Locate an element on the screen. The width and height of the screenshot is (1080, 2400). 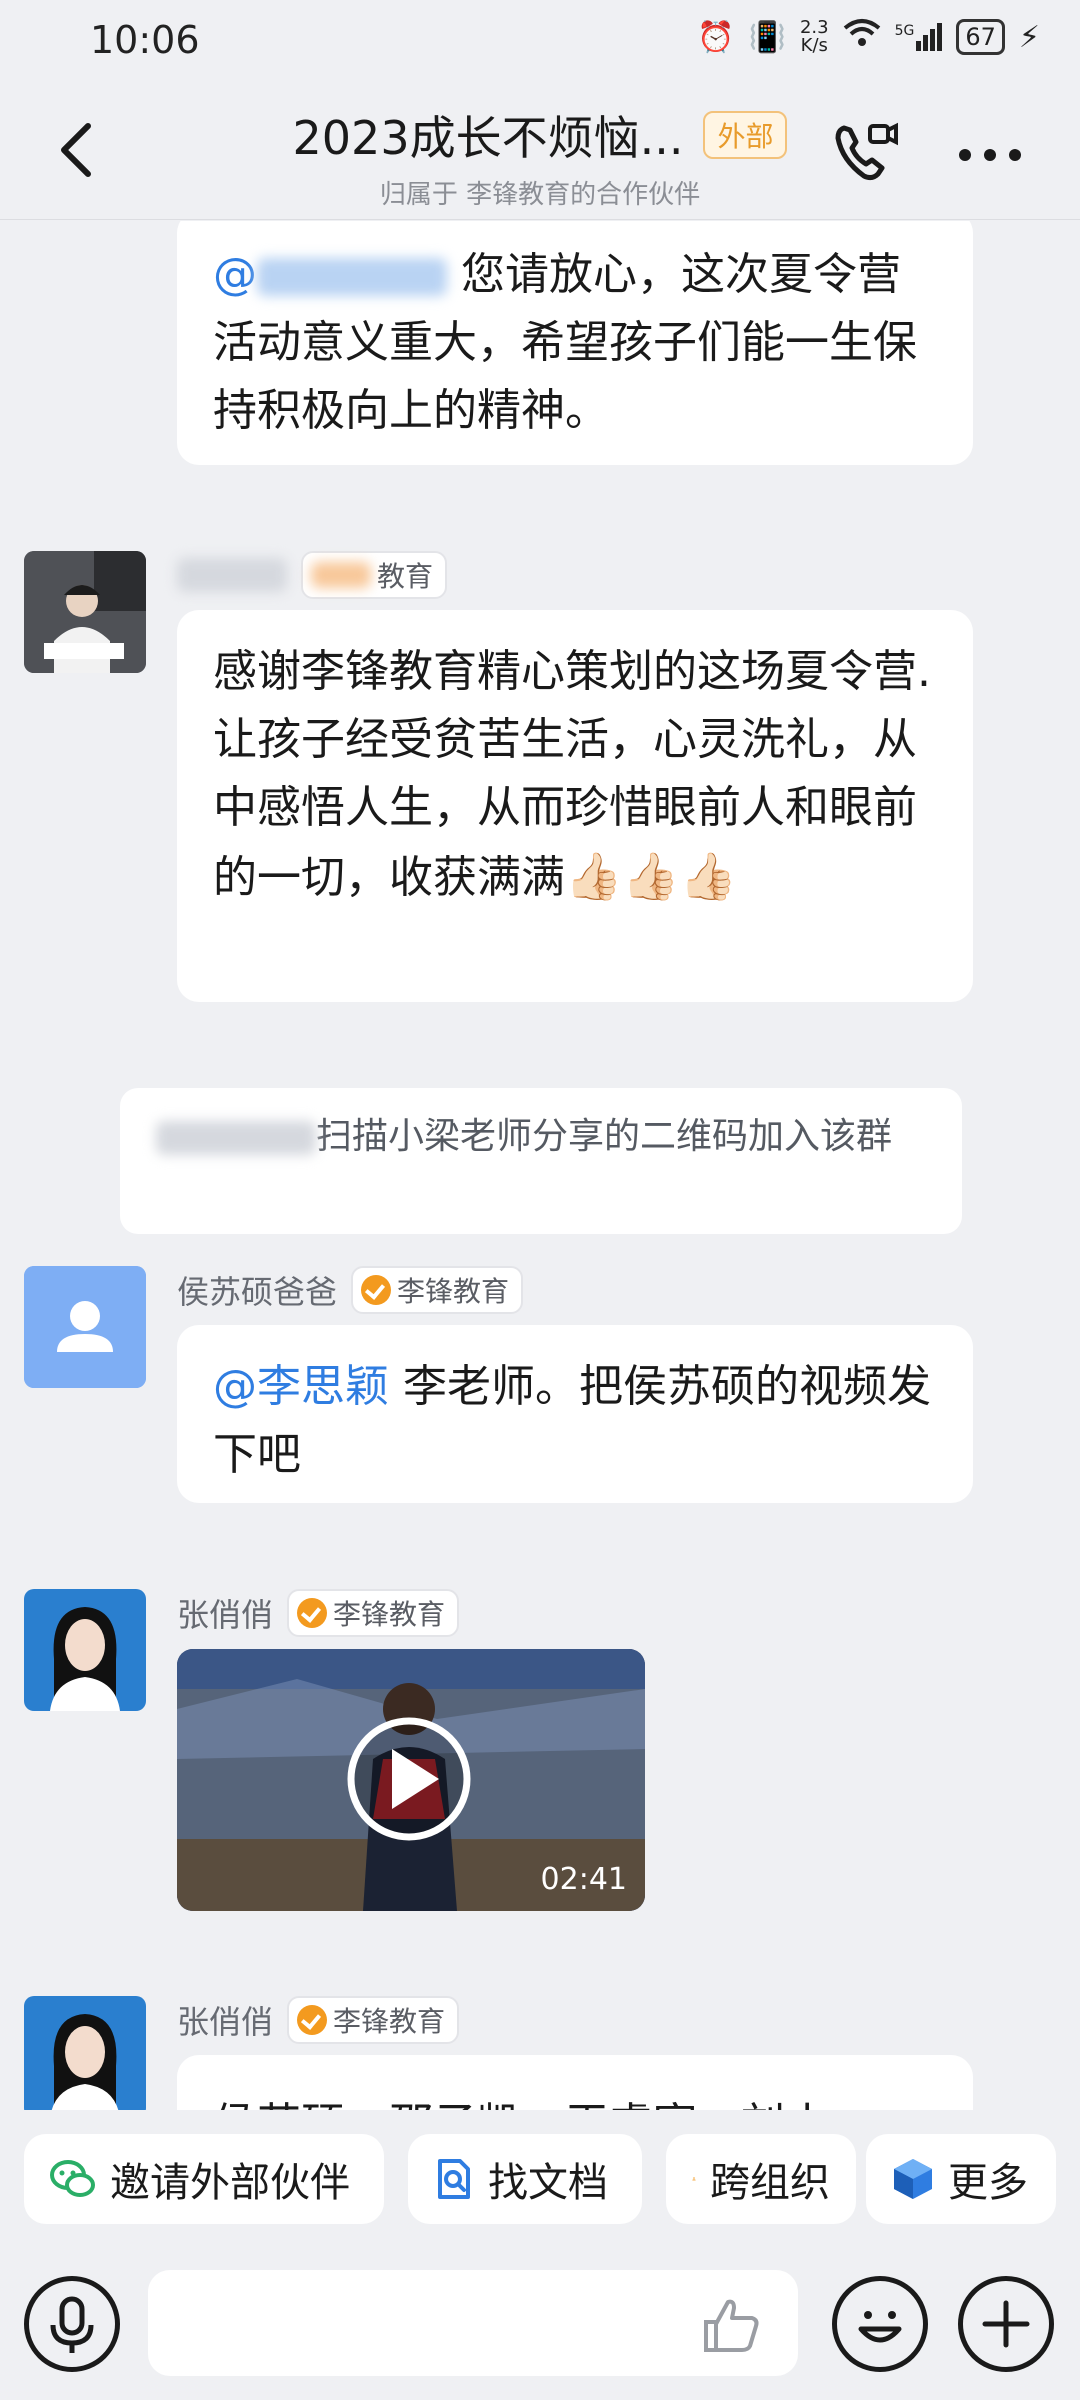
plus-icon is located at coordinates (1006, 2324).